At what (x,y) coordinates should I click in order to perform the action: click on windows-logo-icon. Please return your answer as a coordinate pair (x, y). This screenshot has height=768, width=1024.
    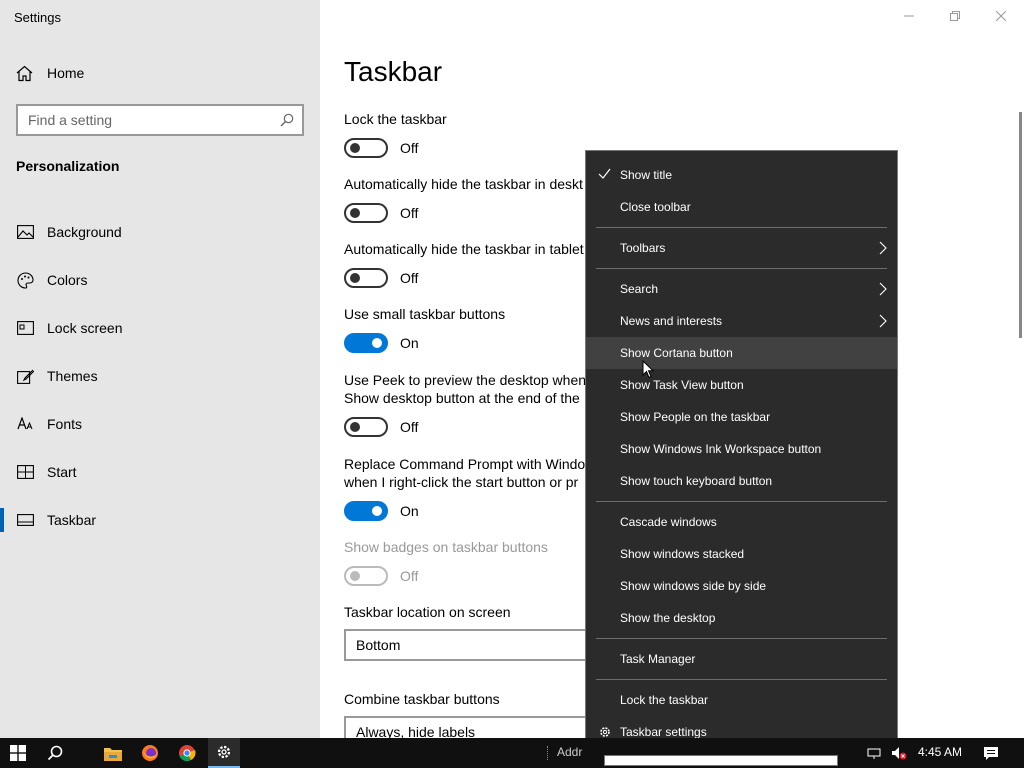
    Looking at the image, I should click on (18, 753).